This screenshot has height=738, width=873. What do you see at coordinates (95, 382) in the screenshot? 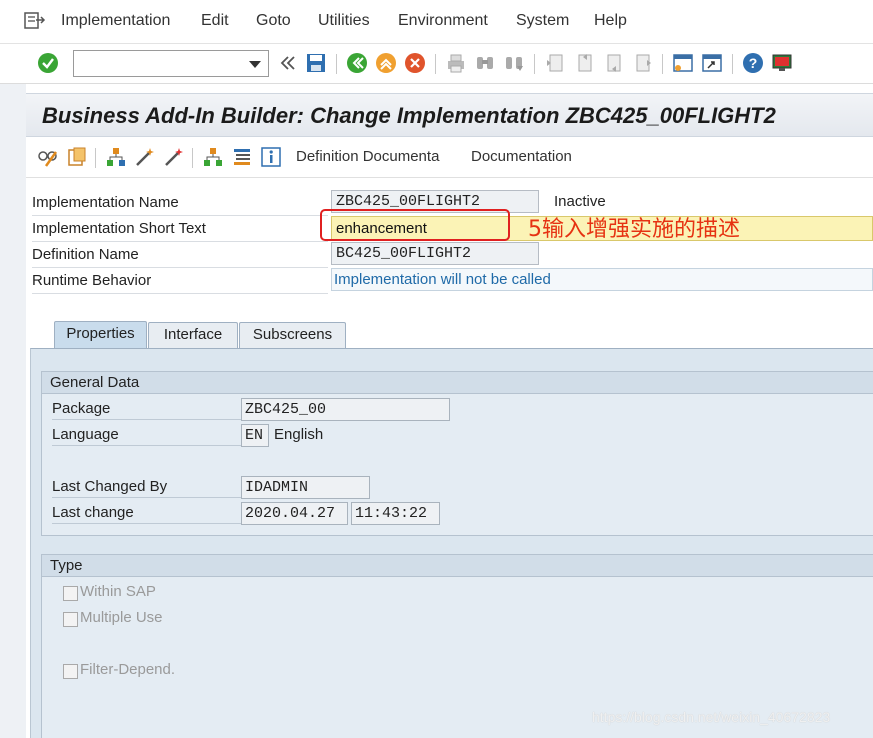
I see `general-data-title: General Data` at bounding box center [95, 382].